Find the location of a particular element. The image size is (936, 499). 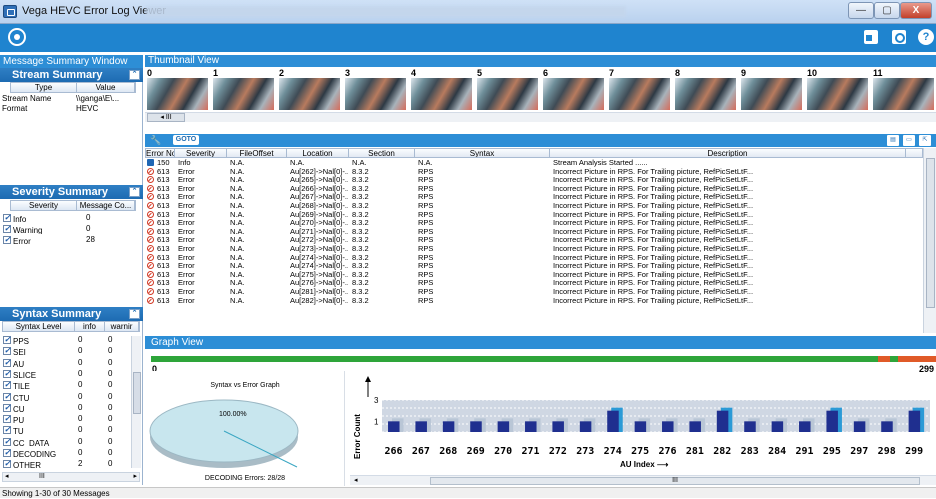

scroll-left-icon: ◂ is located at coordinates (356, 480).